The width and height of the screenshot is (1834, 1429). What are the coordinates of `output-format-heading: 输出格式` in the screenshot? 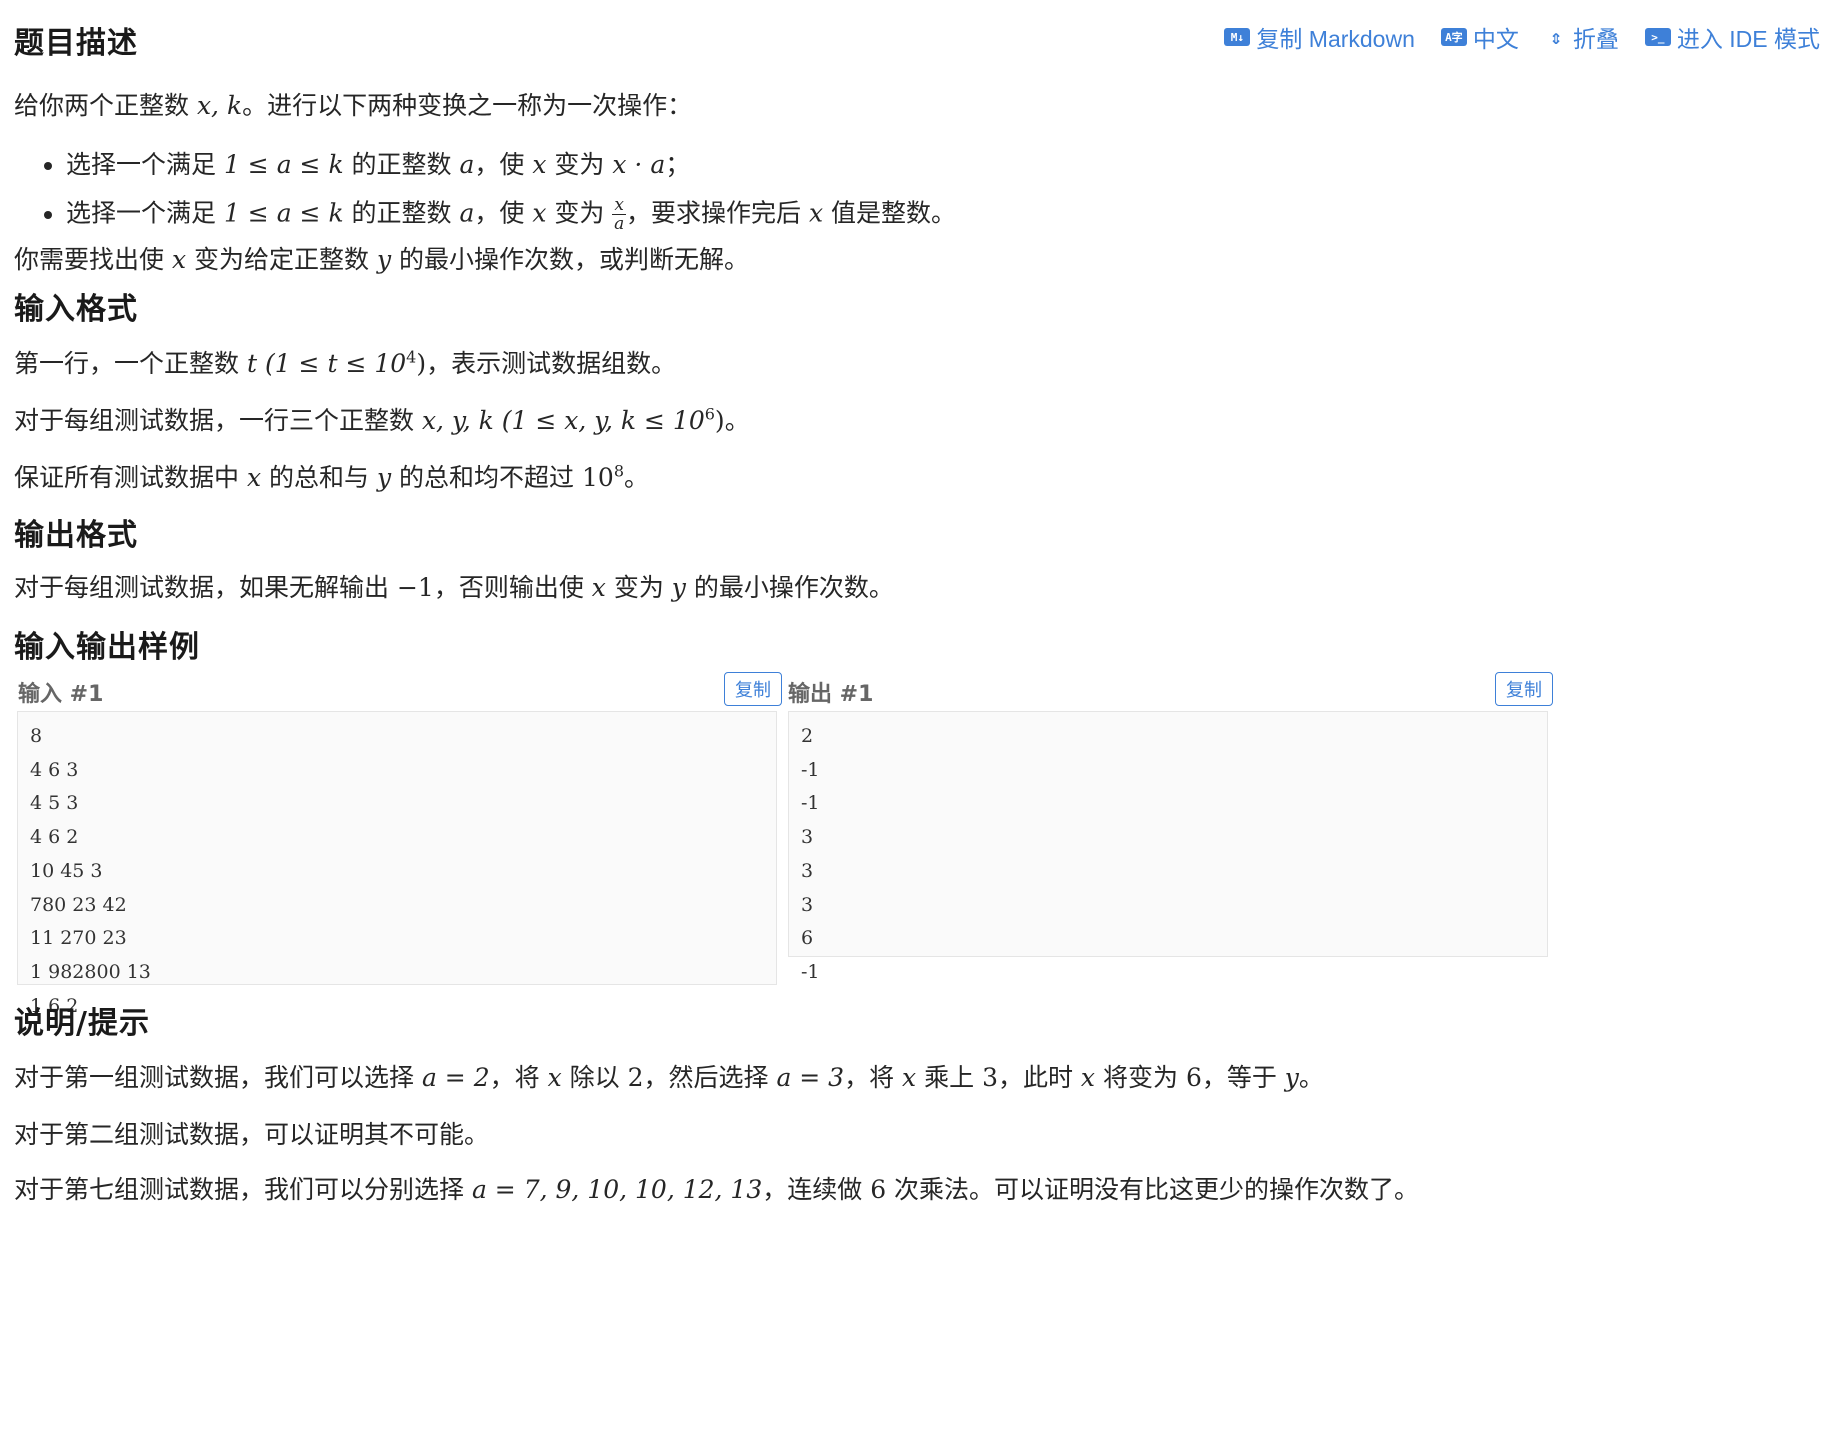 It's located at (76, 535).